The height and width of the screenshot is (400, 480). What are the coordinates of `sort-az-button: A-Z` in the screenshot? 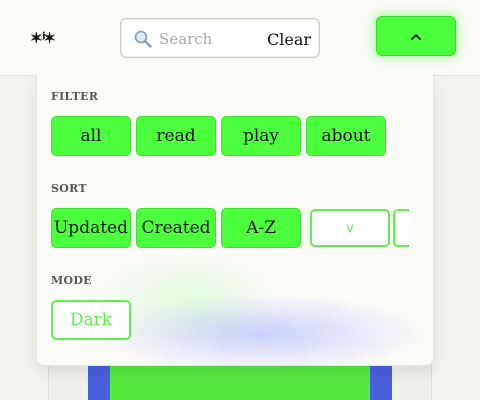 It's located at (261, 228).